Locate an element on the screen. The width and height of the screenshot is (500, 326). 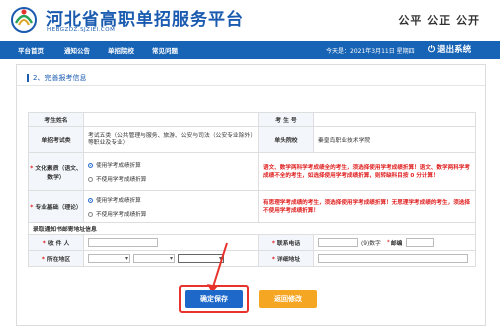
culture-label-cell: * 文化素质（语文、数学） is located at coordinates (55, 171).